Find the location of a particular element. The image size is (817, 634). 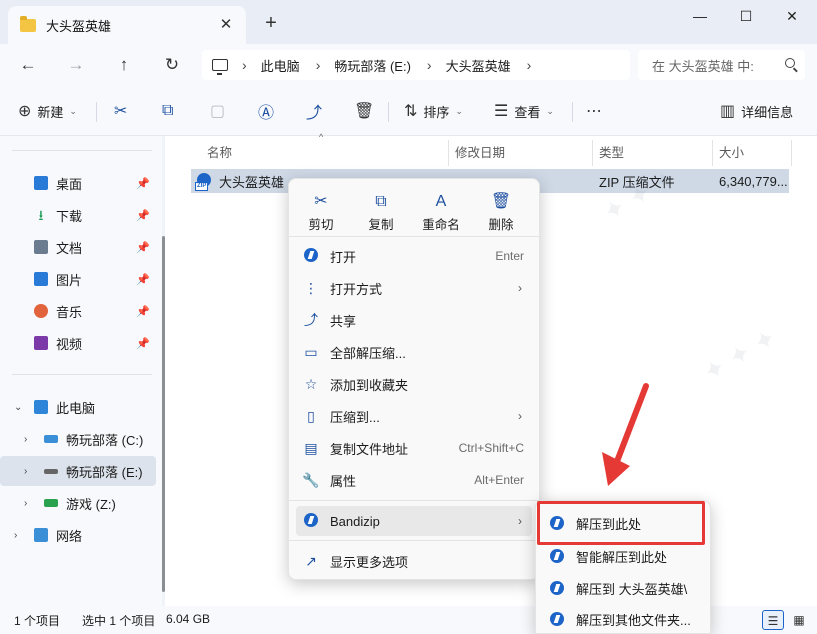

menu-item-copy-path: ▤ 复制文件地址 Ctrl+Shift+C is located at coordinates (414, 448).